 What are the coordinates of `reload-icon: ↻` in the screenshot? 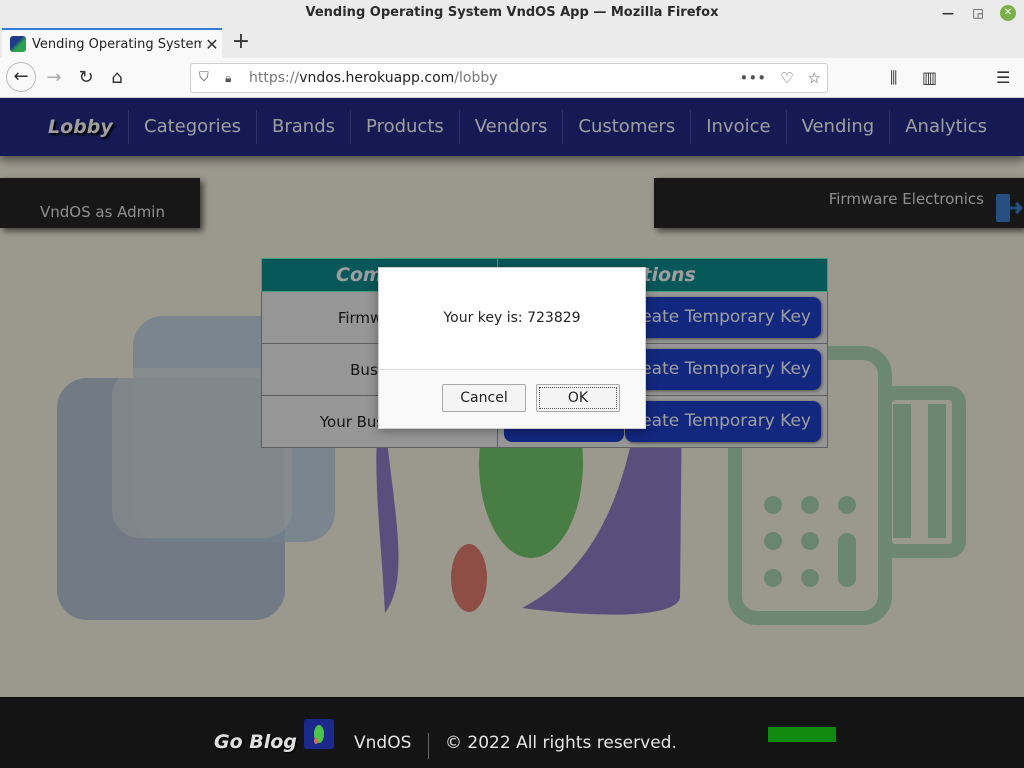 It's located at (86, 78).